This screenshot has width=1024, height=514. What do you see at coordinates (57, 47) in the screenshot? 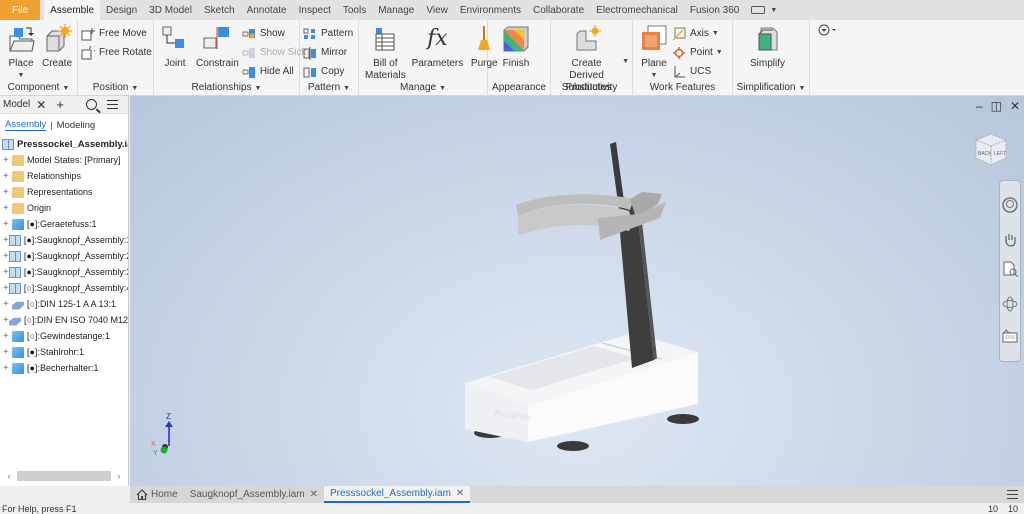
I see `create-button: Create` at bounding box center [57, 47].